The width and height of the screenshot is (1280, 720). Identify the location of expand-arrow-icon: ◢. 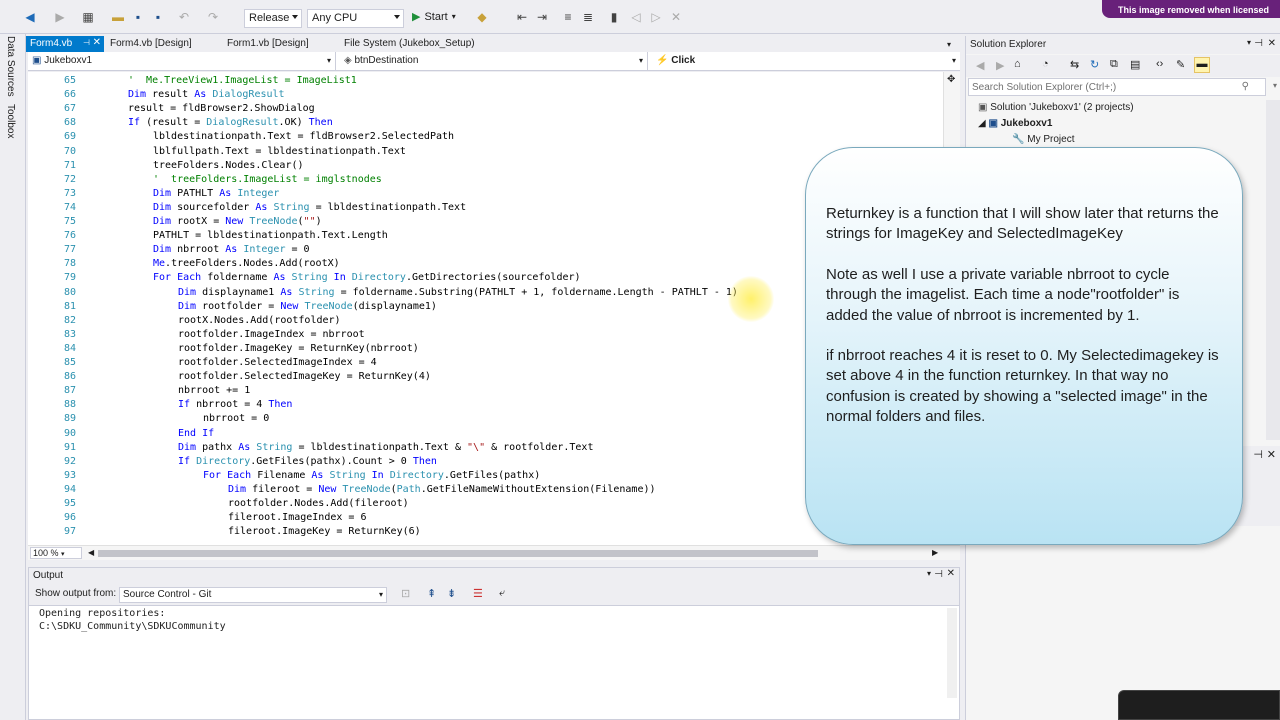
(982, 123).